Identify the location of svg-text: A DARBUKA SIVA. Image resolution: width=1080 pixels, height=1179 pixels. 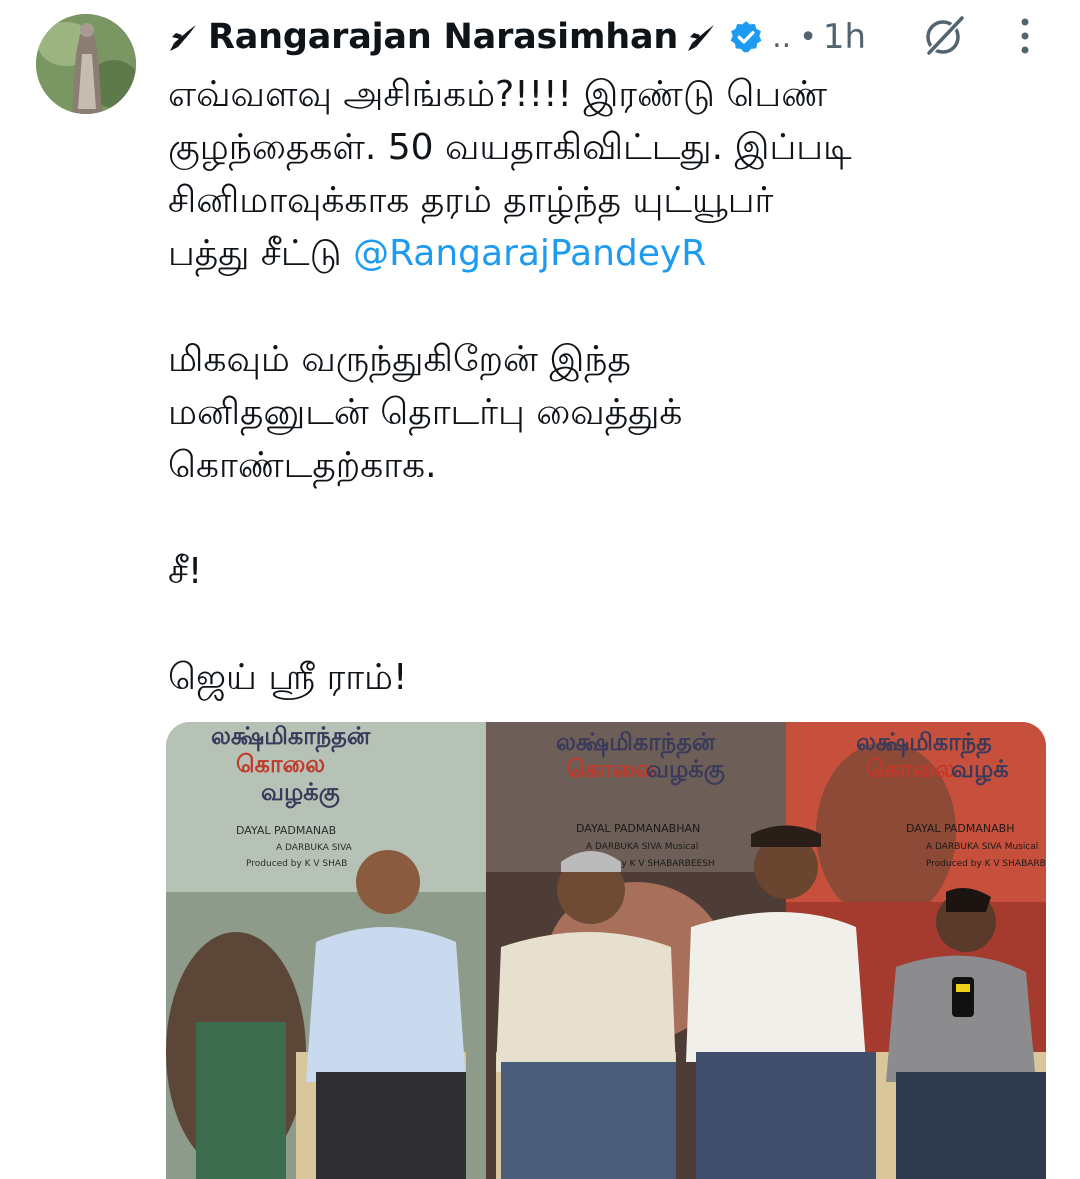
(314, 848).